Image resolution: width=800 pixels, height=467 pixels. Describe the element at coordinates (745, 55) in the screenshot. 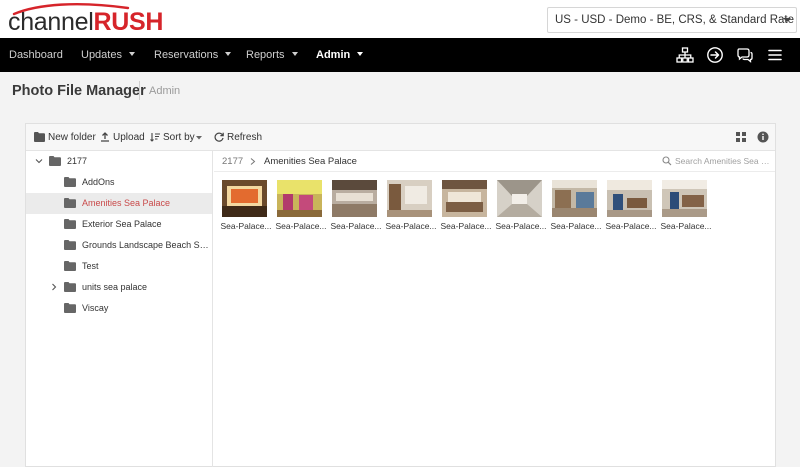

I see `chat-icon` at that location.